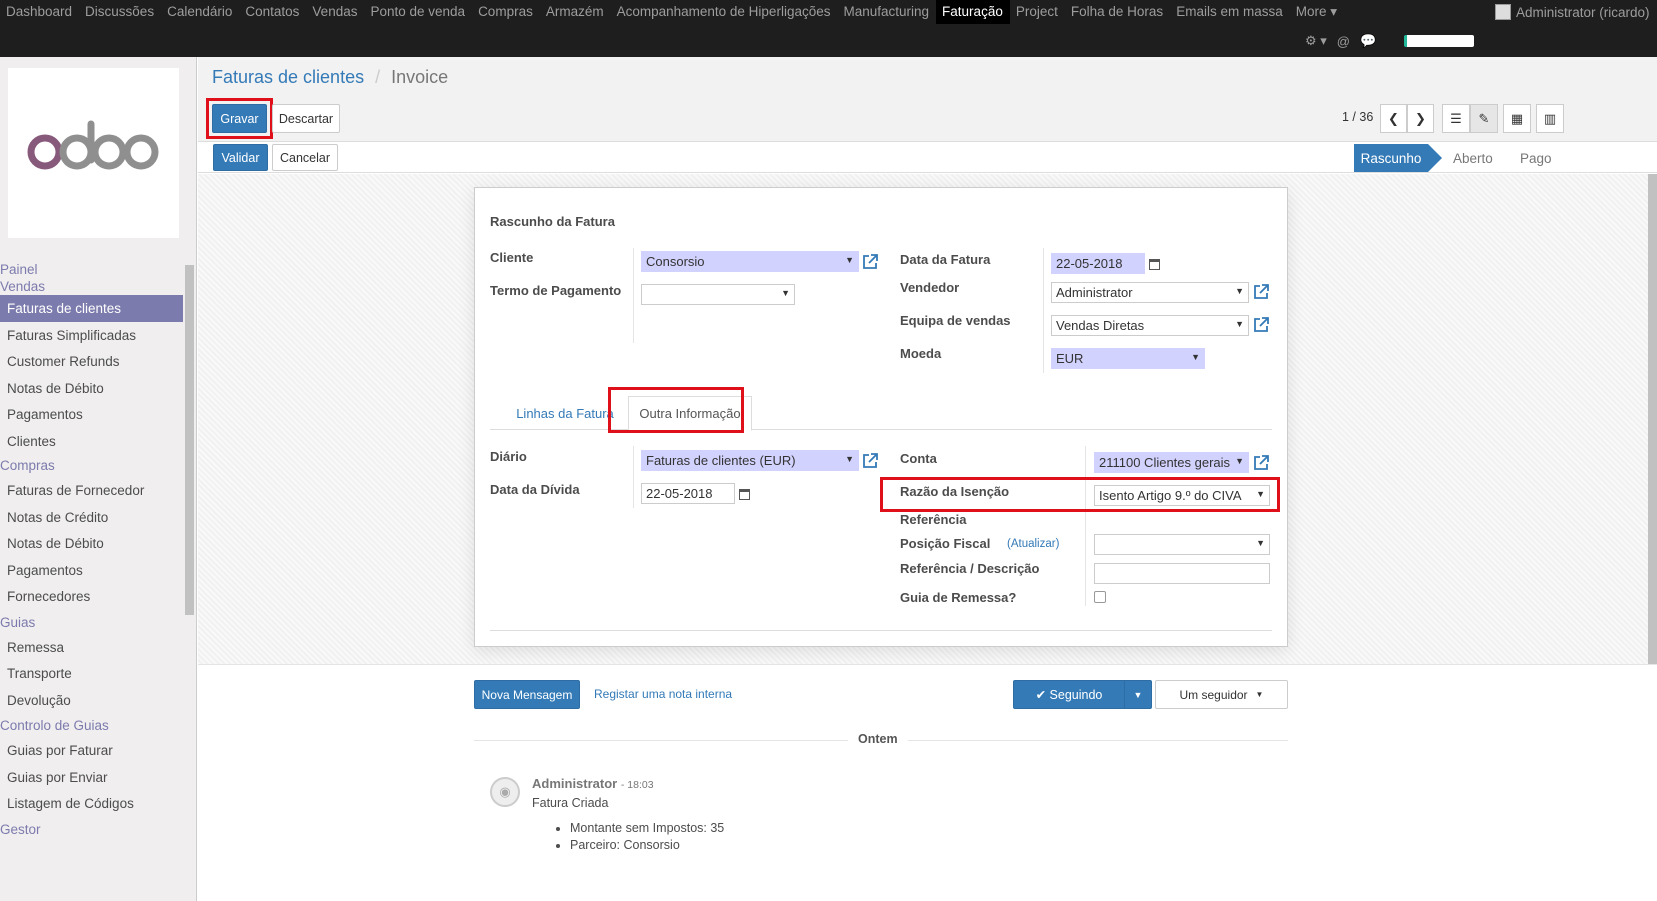 Image resolution: width=1657 pixels, height=901 pixels. Describe the element at coordinates (1368, 41) in the screenshot. I see `chat-icon: 💬` at that location.